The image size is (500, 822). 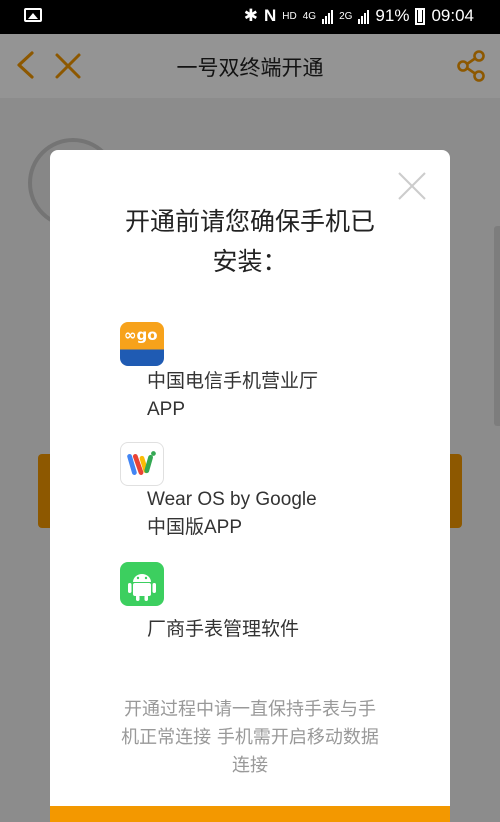 What do you see at coordinates (233, 381) in the screenshot?
I see `item-label-line-1: 中国电信手机营业厅` at bounding box center [233, 381].